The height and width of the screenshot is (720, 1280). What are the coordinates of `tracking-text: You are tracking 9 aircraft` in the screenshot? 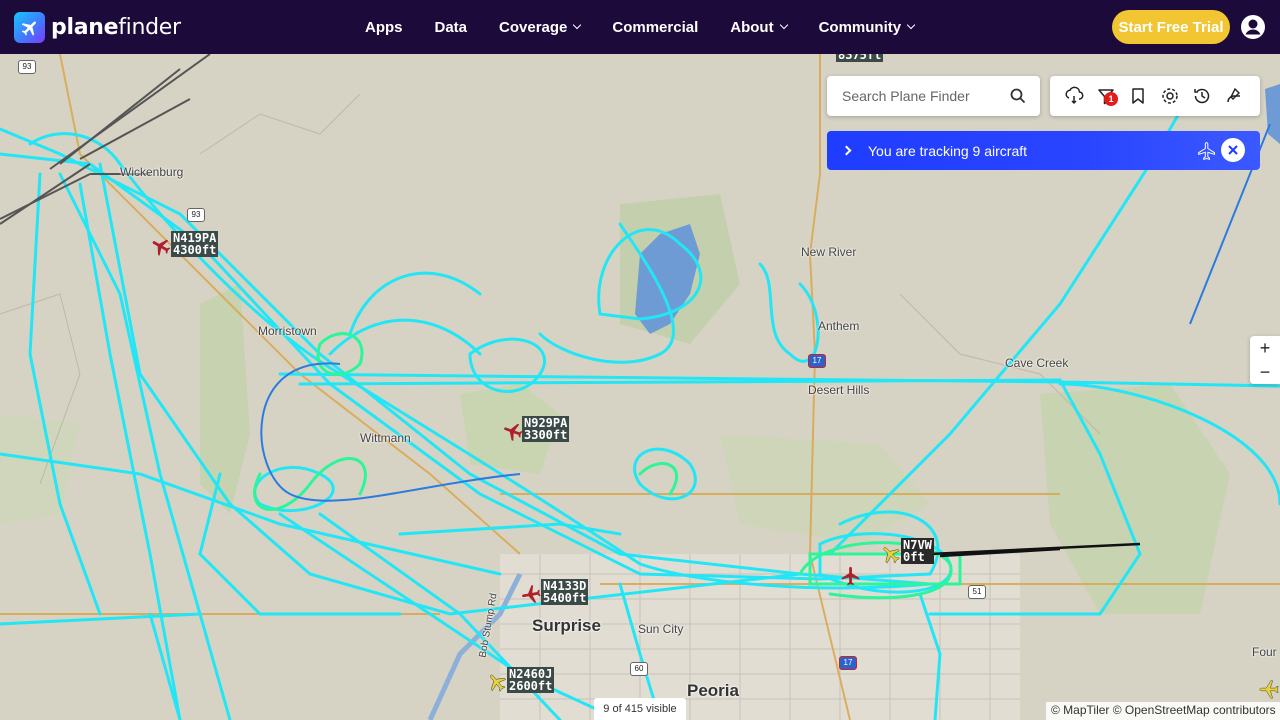 It's located at (948, 150).